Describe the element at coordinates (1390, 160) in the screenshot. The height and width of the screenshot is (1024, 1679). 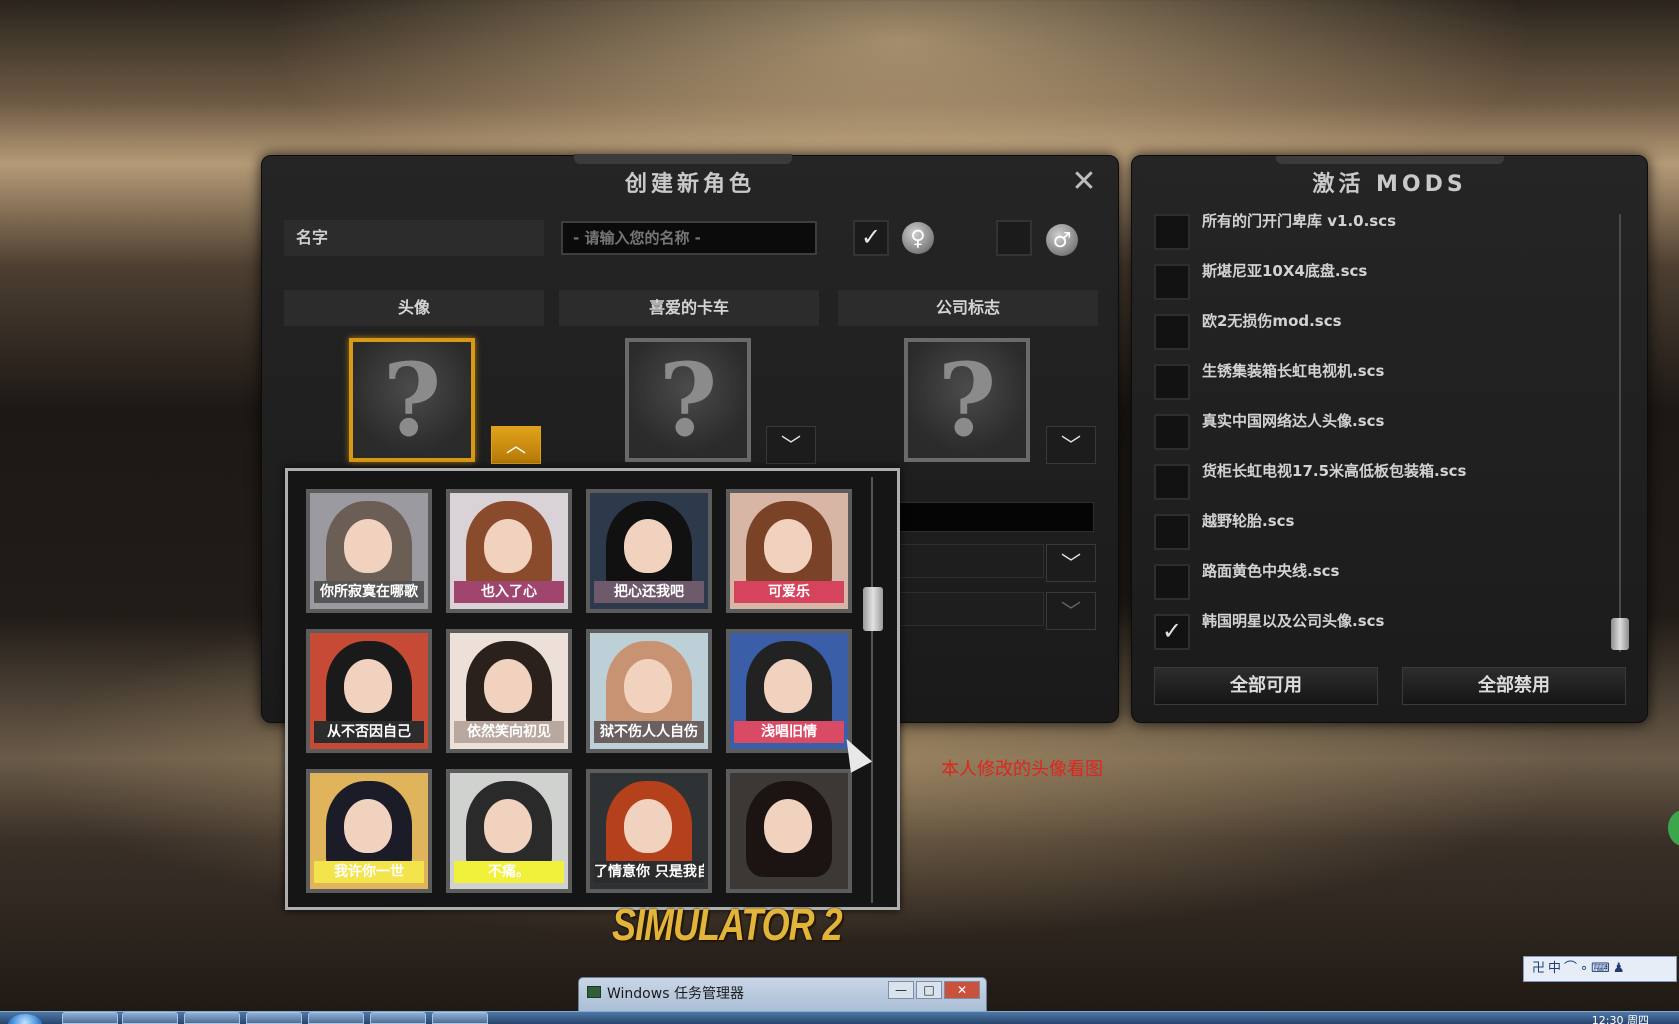
I see `mods-panel-tab-decoration` at that location.